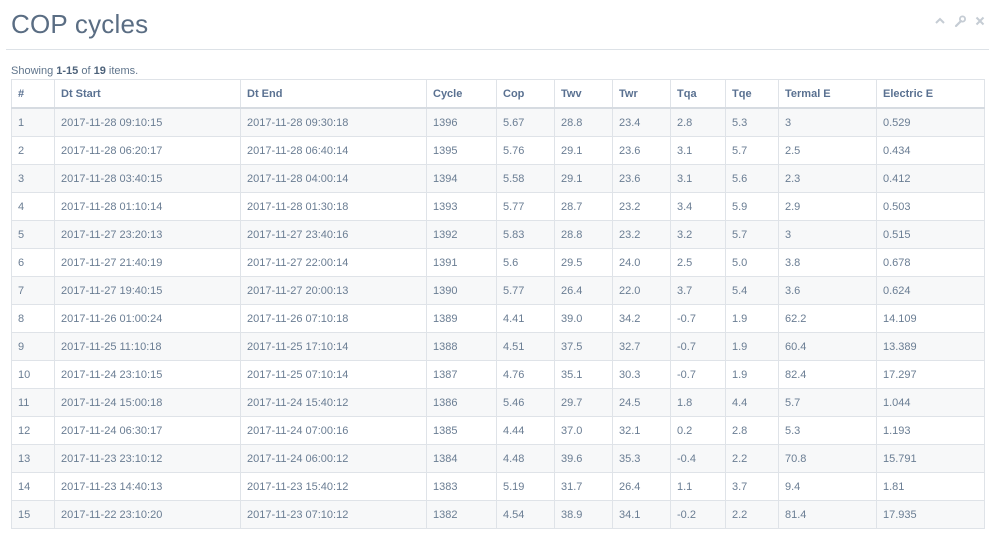 This screenshot has width=1000, height=544. Describe the element at coordinates (930, 346) in the screenshot. I see `table-cell: 13.389` at that location.